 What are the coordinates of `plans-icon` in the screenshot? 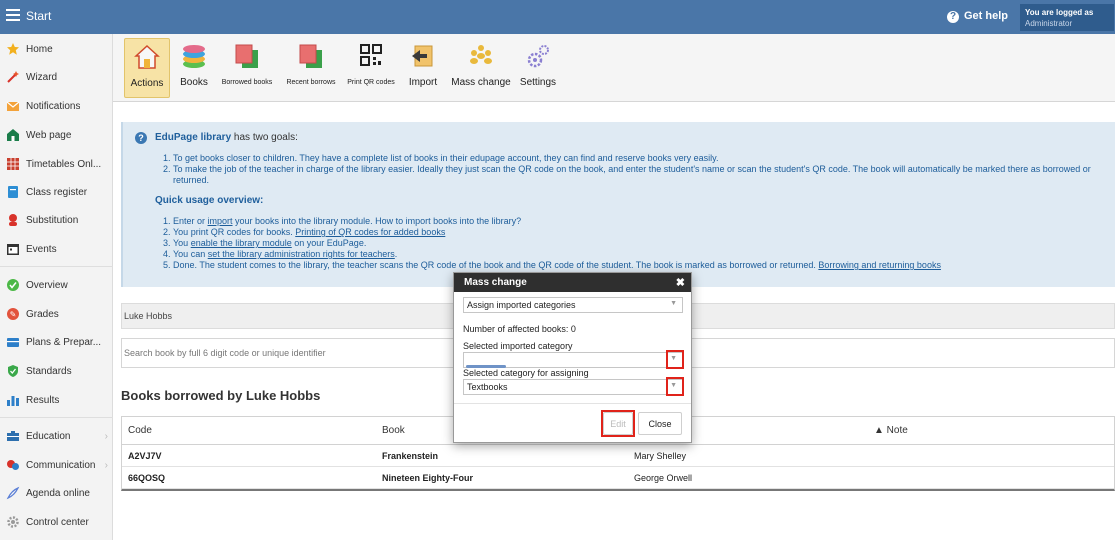 It's located at (13, 342).